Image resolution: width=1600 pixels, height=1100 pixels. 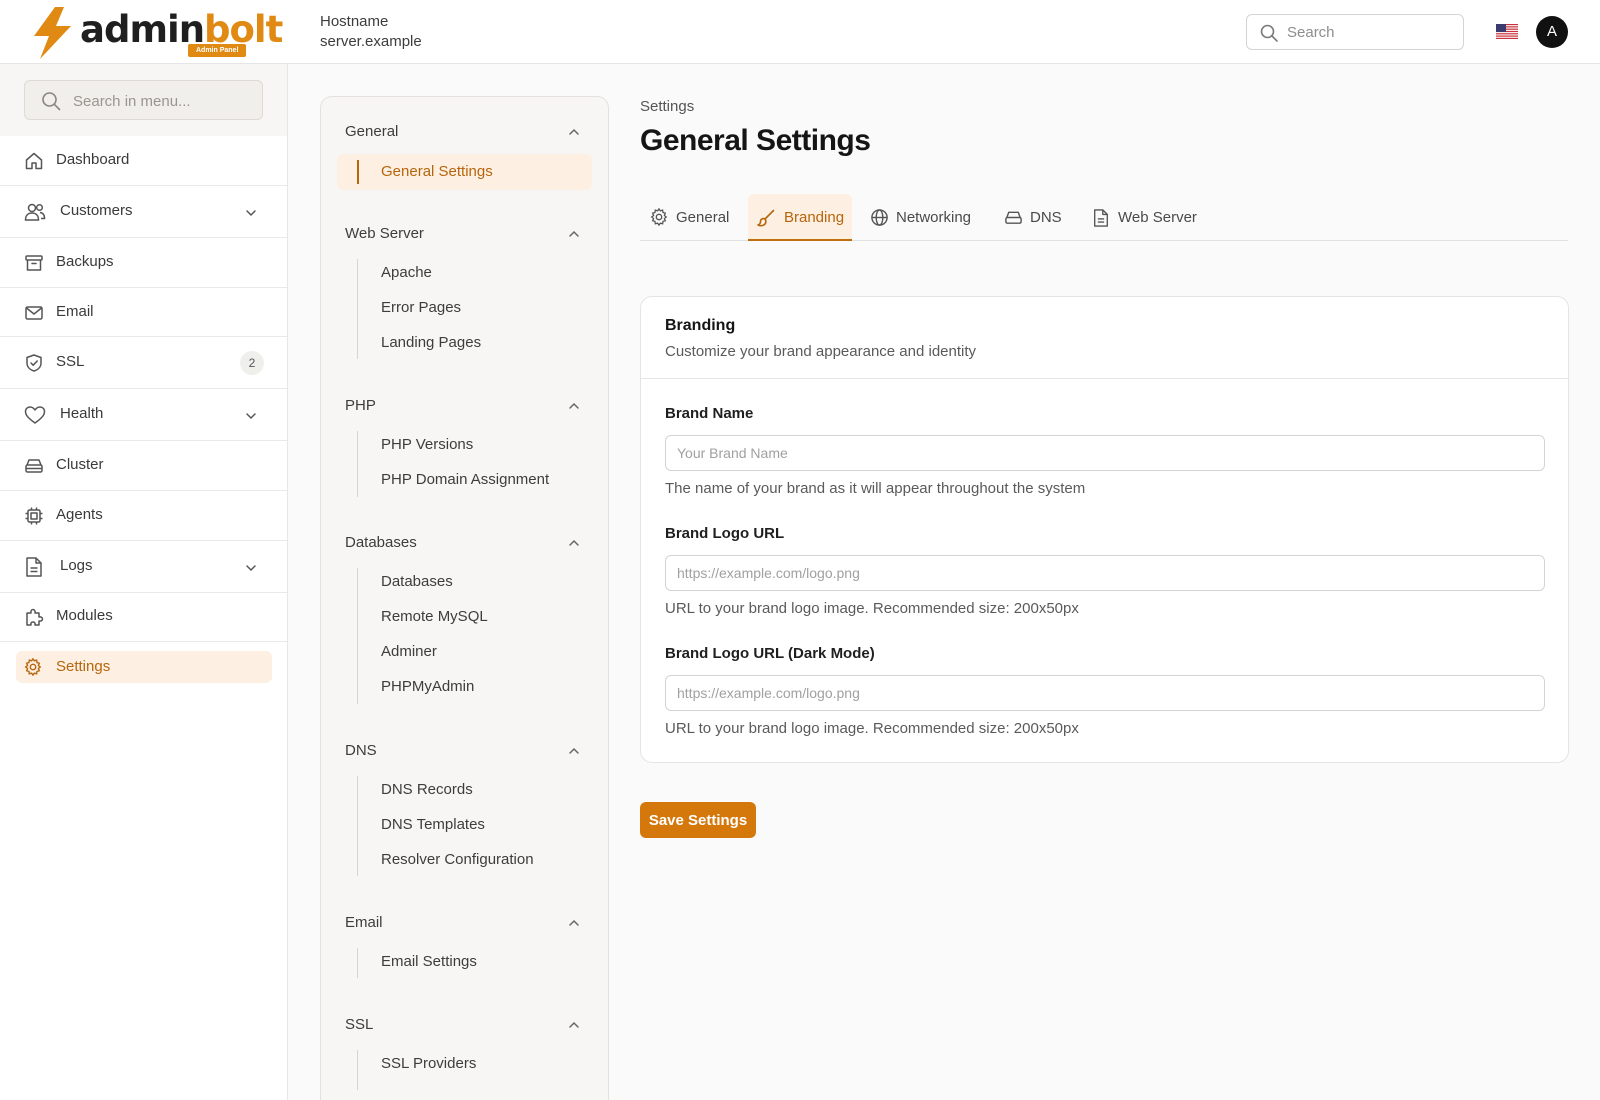 What do you see at coordinates (143, 617) in the screenshot?
I see `sidebar-item-modules: Modules` at bounding box center [143, 617].